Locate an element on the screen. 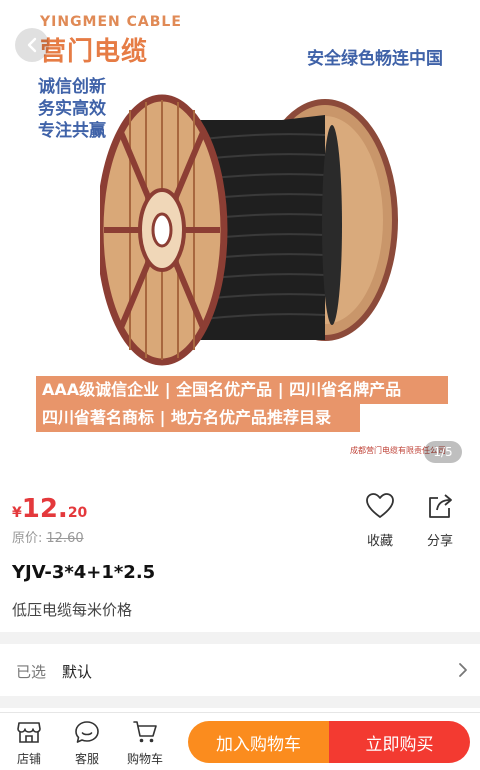 Image resolution: width=480 pixels, height=770 pixels. store-tab: 店铺 is located at coordinates (29, 743).